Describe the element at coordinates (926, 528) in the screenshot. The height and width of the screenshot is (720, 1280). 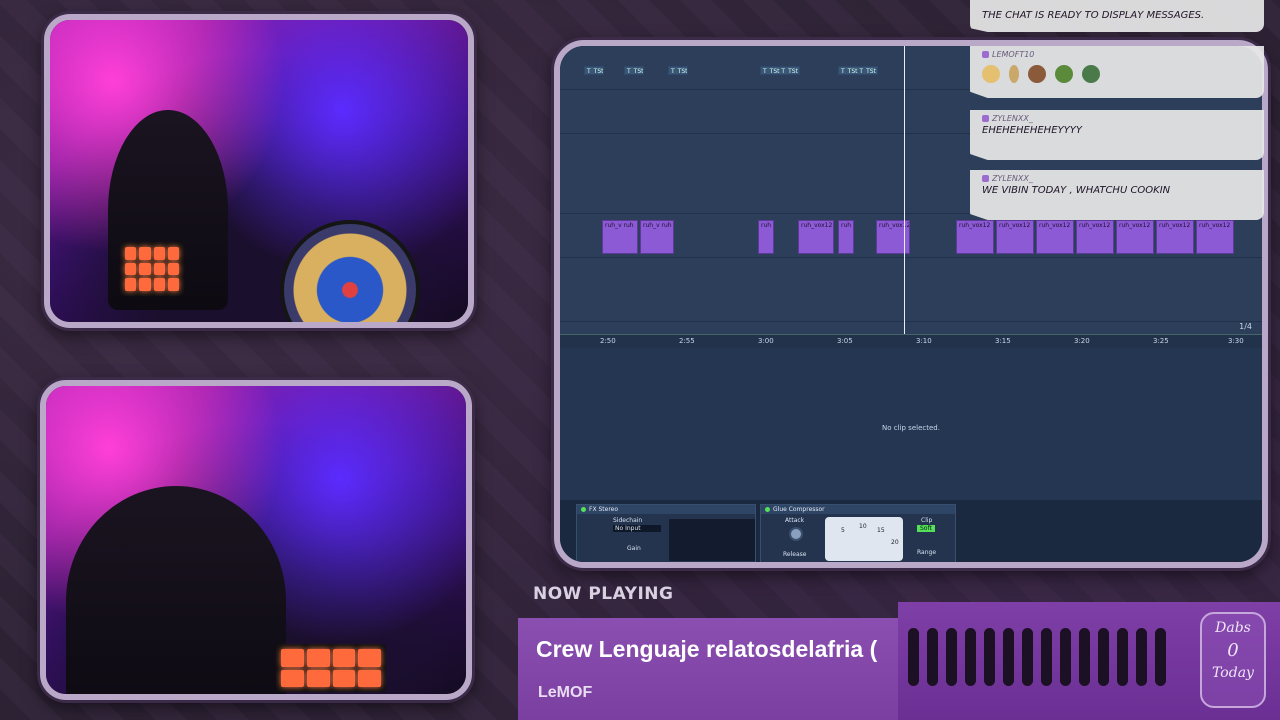
I see `soft-clip-toggle: Soft` at that location.